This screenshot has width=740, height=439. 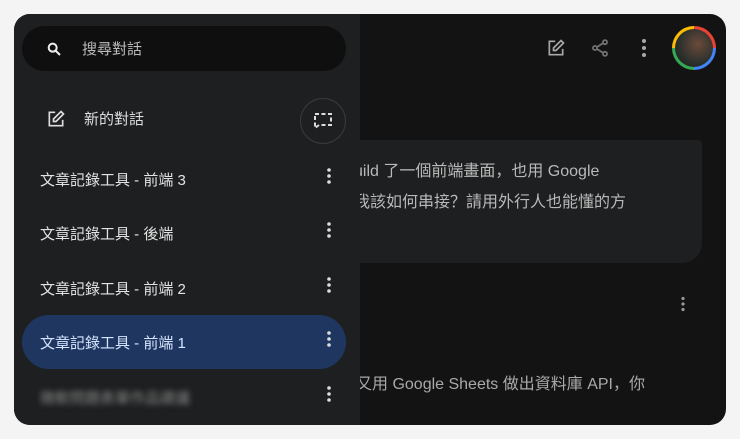 I want to click on new-chat-label: 新的對話, so click(x=114, y=119).